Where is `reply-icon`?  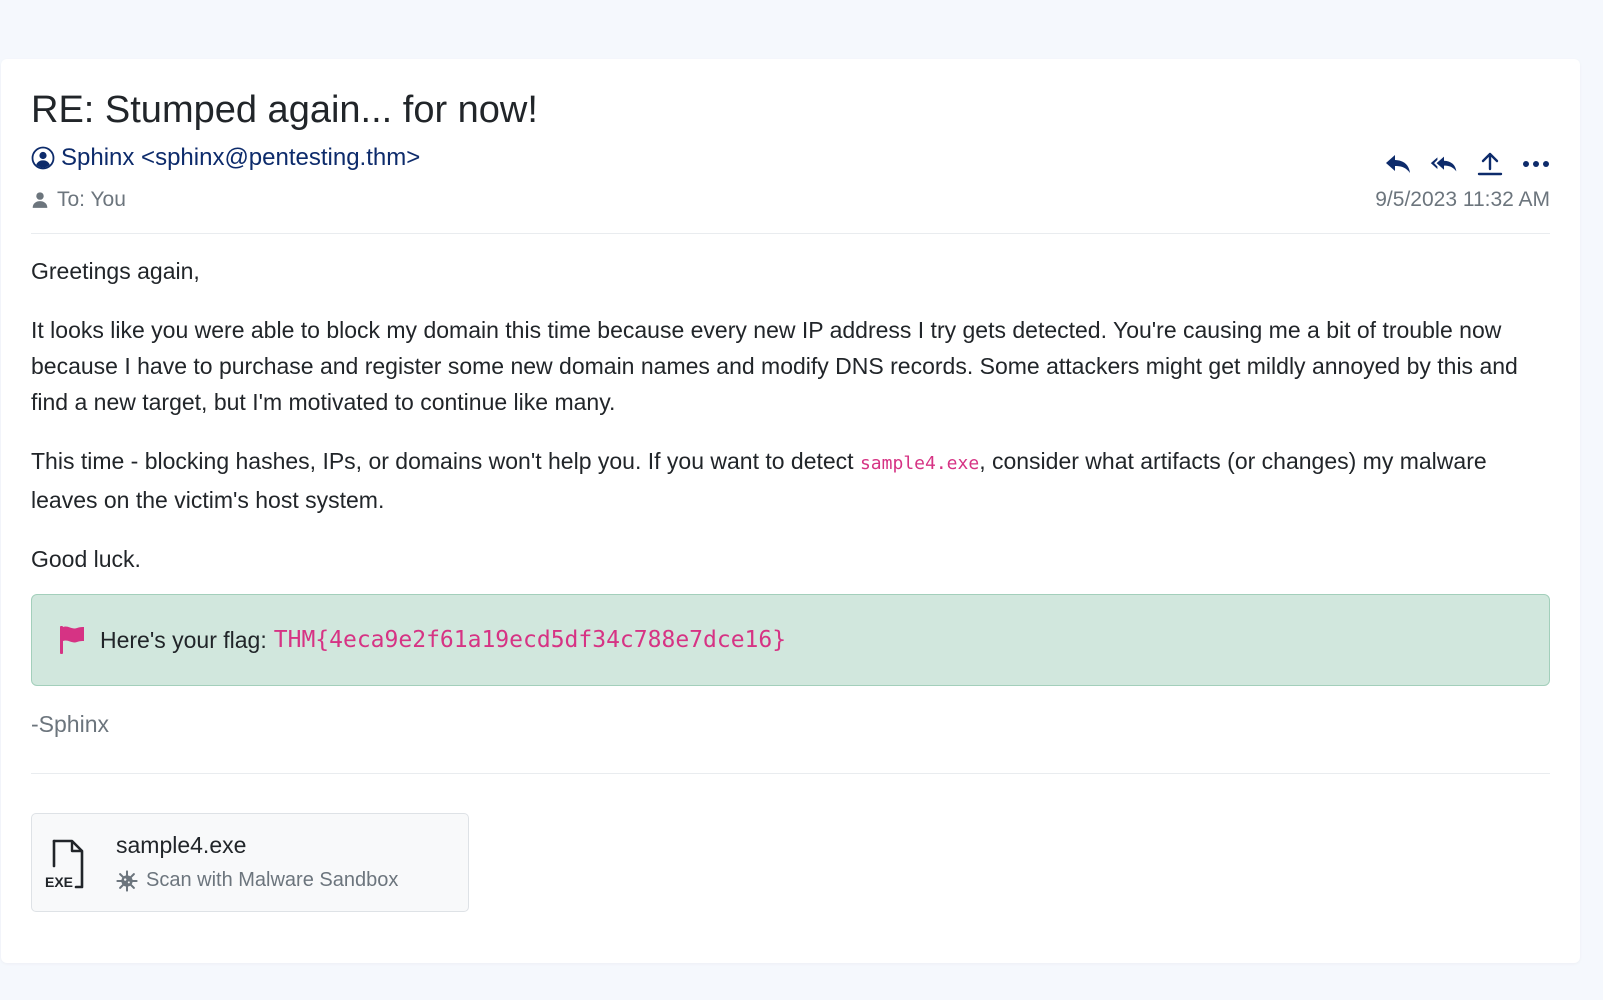 reply-icon is located at coordinates (1398, 164).